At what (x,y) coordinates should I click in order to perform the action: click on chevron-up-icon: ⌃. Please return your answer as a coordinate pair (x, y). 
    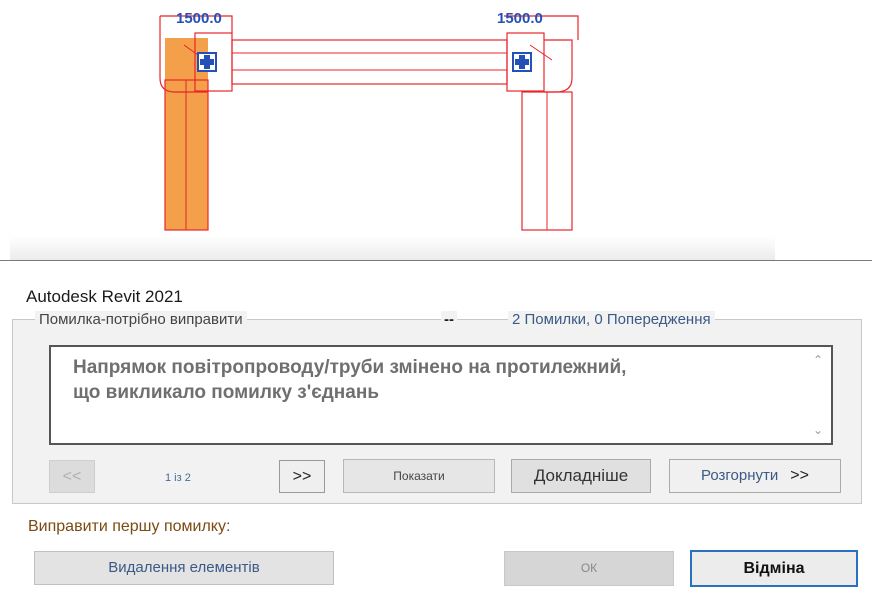
    Looking at the image, I should click on (818, 360).